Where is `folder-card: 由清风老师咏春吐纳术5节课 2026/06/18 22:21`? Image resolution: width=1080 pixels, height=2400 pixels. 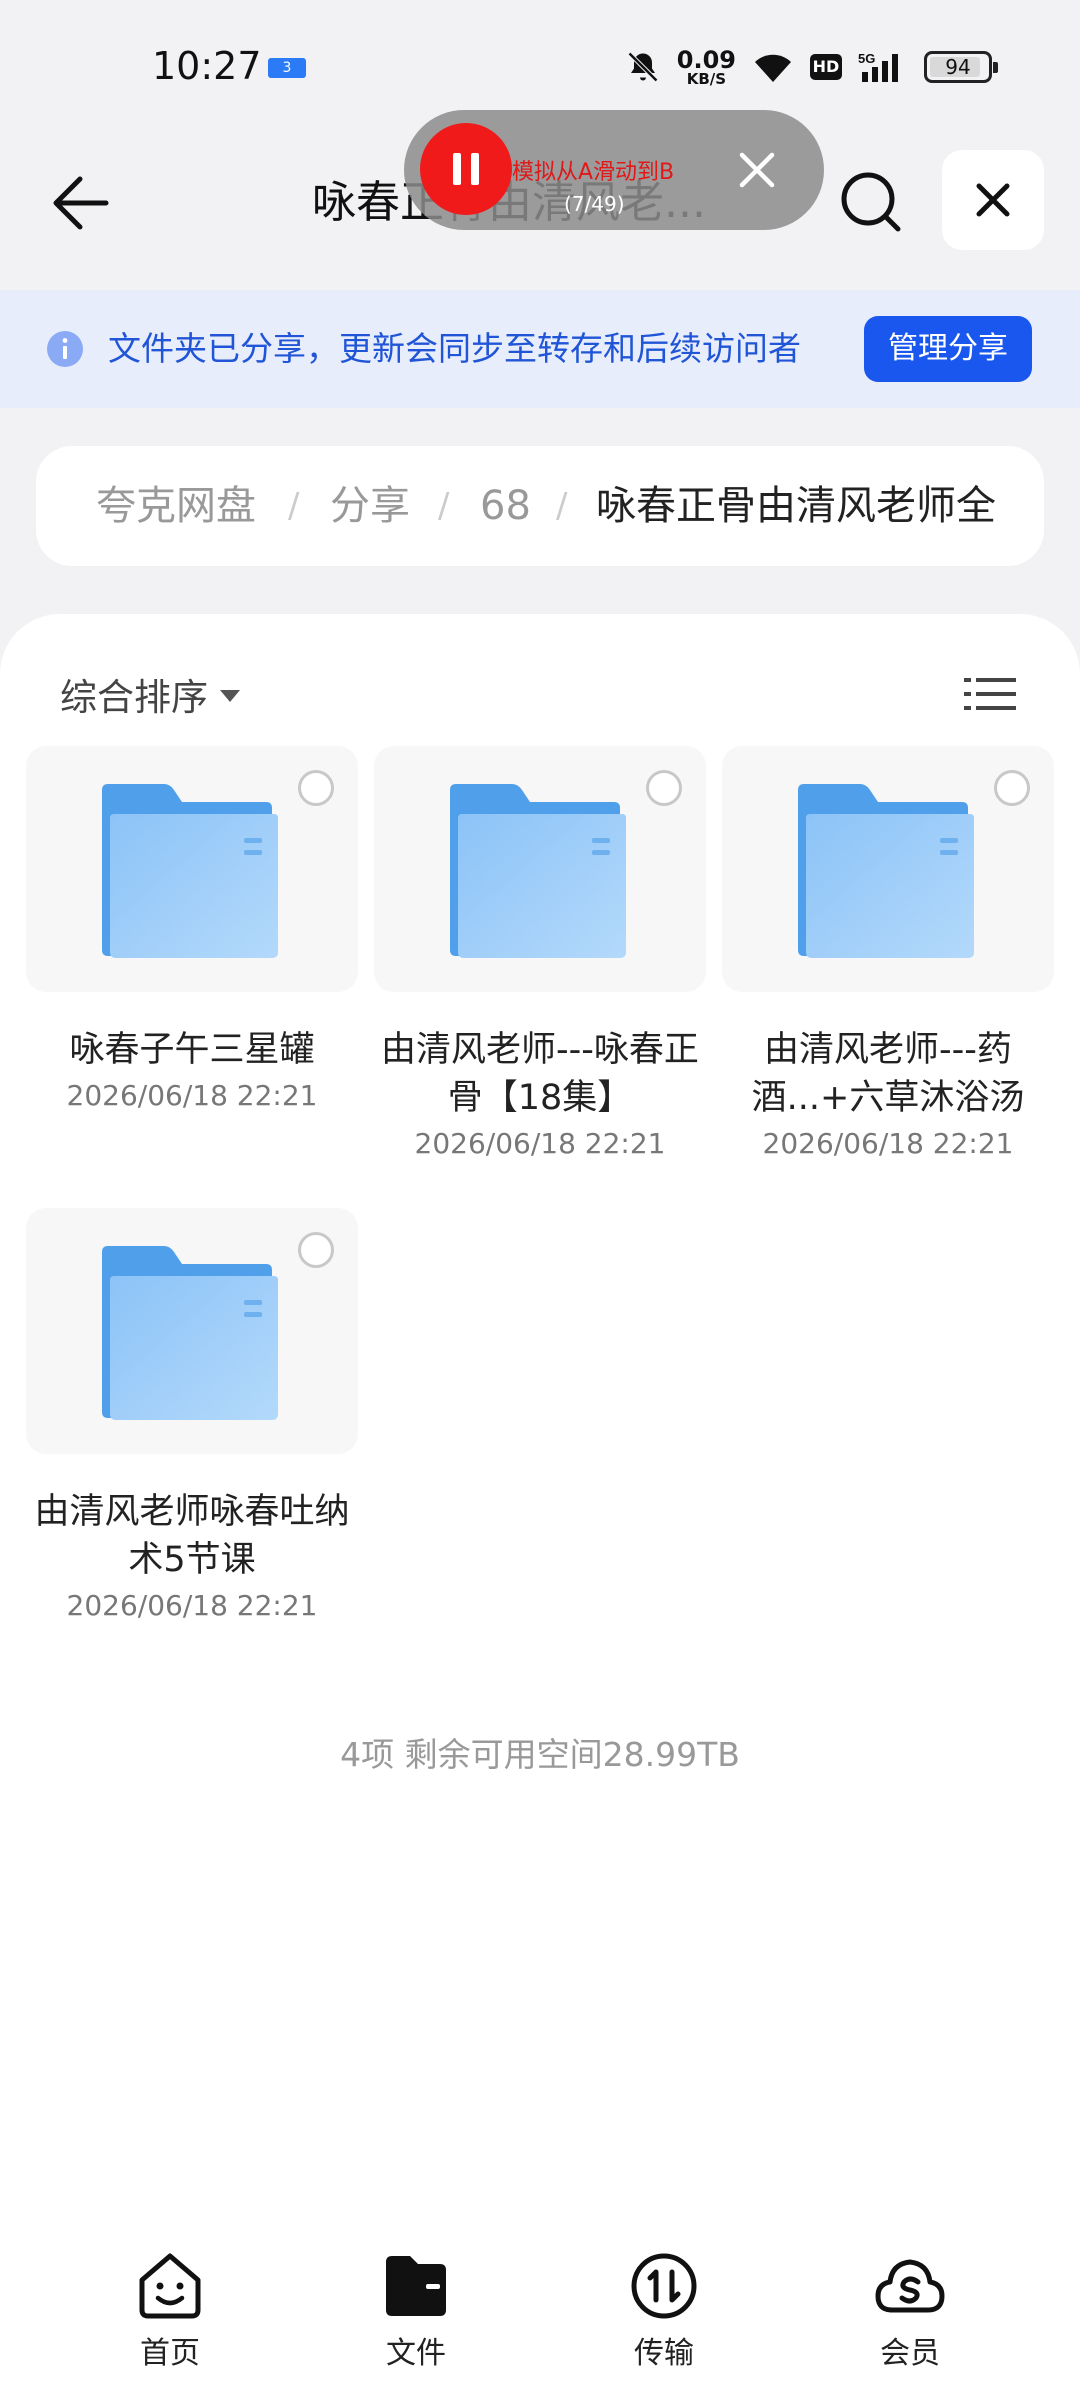 folder-card: 由清风老师咏春吐纳术5节课 2026/06/18 22:21 is located at coordinates (192, 1417).